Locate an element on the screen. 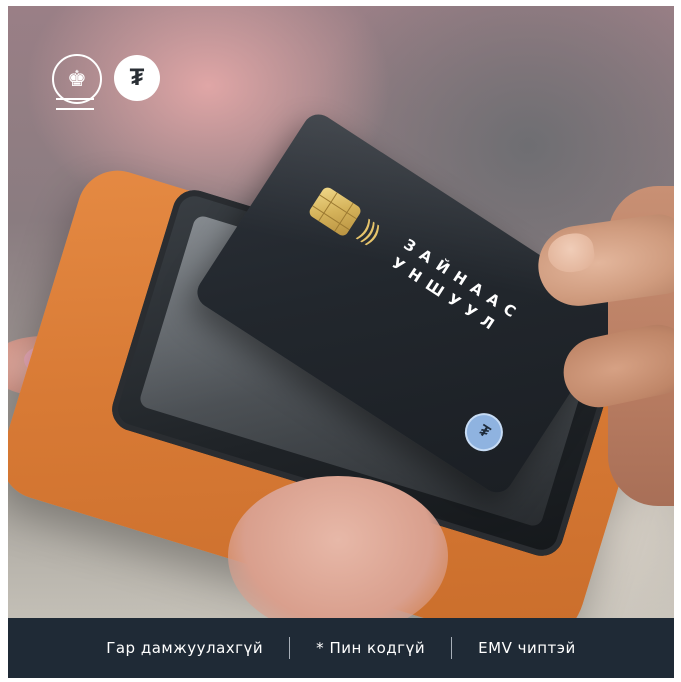 This screenshot has width=681, height=682. emblem-base is located at coordinates (75, 104).